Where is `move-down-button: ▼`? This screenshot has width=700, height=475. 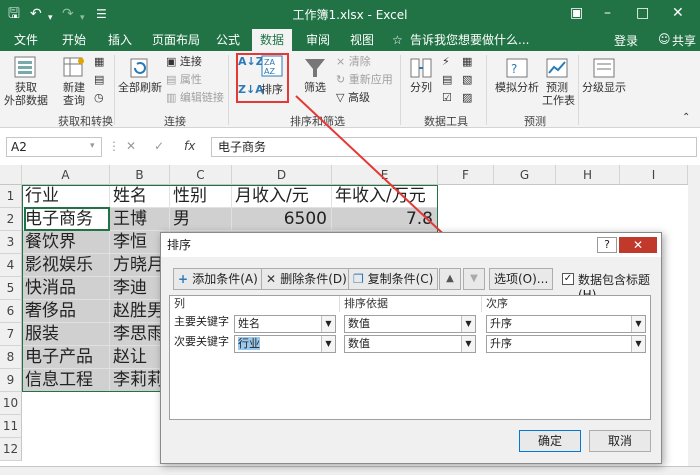 move-down-button: ▼ is located at coordinates (474, 279).